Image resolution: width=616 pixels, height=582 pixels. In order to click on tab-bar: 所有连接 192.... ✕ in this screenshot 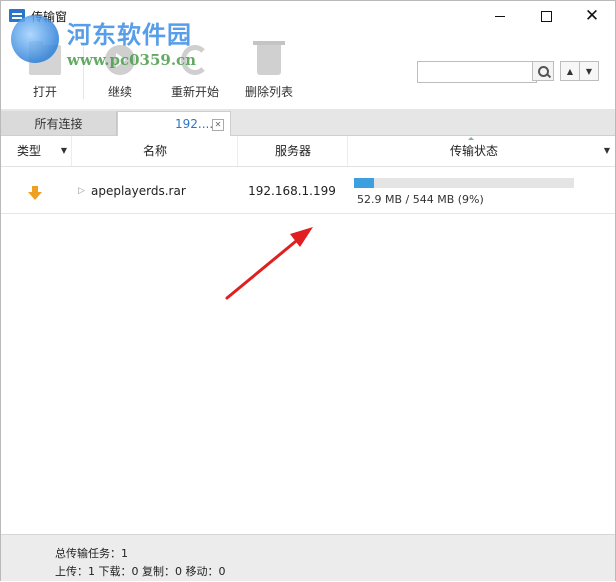, I will do `click(308, 123)`.